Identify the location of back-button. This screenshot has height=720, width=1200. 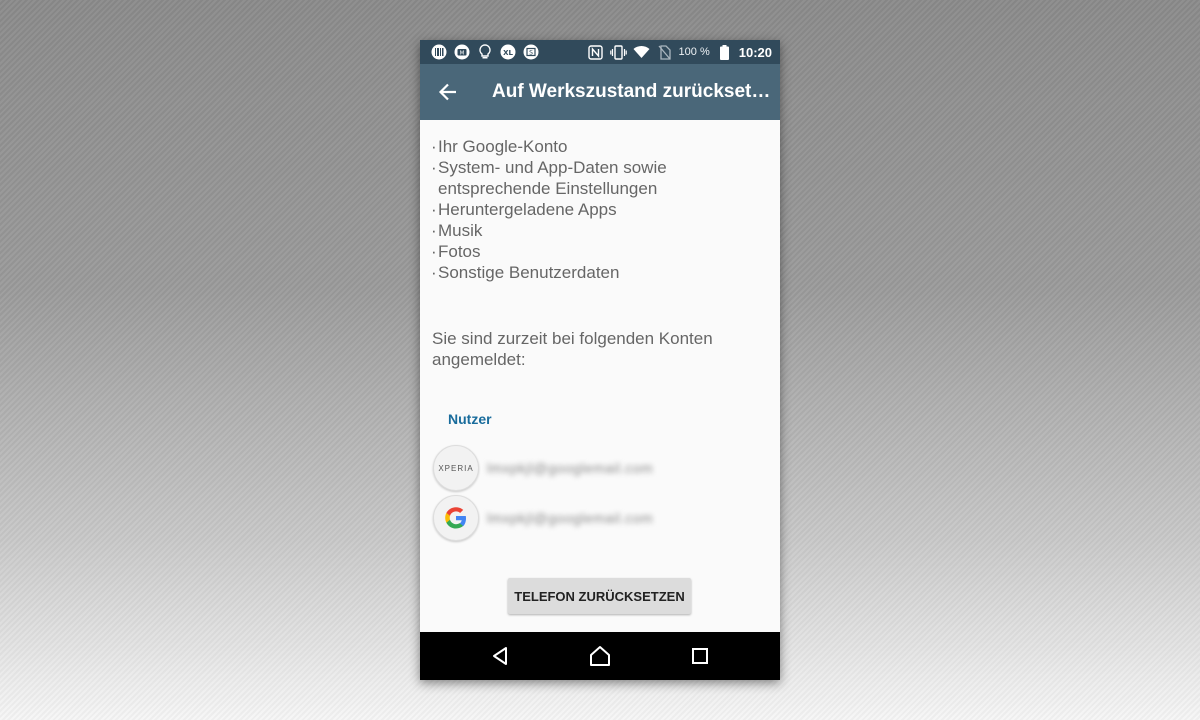
(448, 92).